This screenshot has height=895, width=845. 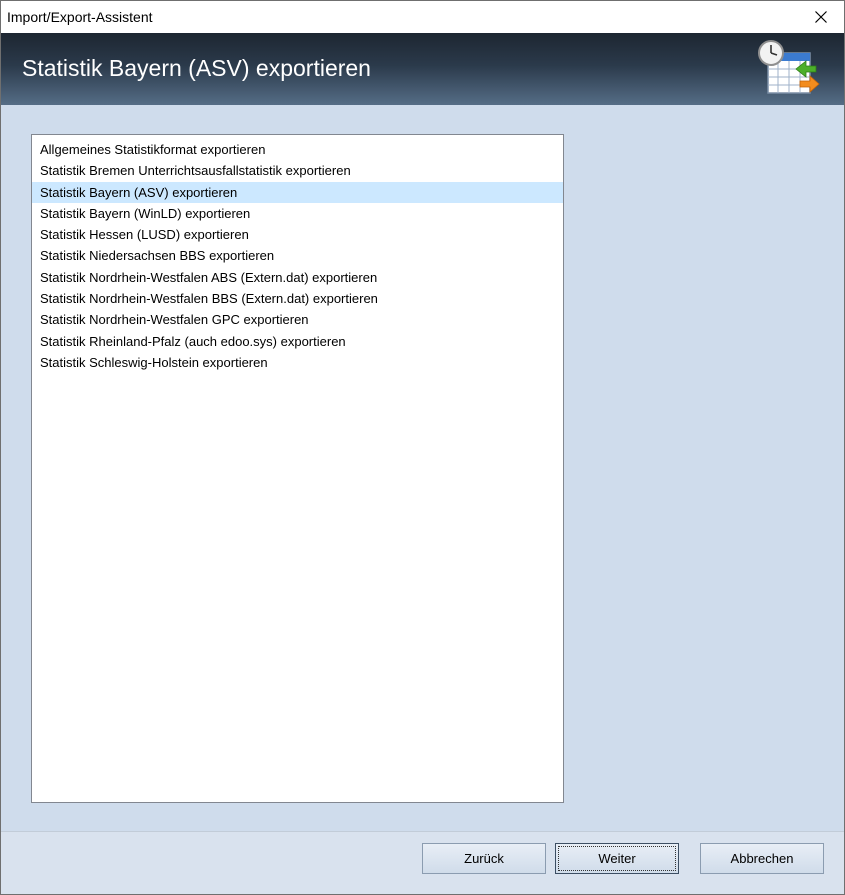 I want to click on list-item: Statistik Bayern (ASV) exportieren, so click(x=297, y=192).